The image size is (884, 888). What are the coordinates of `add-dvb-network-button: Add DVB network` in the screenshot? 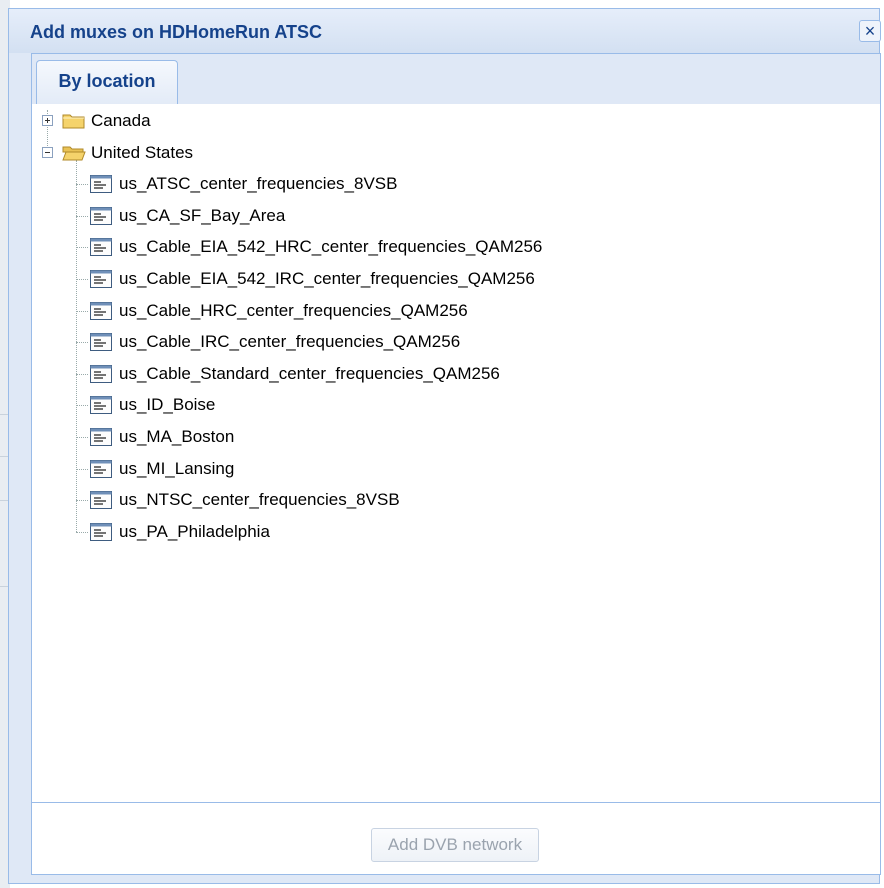 It's located at (455, 845).